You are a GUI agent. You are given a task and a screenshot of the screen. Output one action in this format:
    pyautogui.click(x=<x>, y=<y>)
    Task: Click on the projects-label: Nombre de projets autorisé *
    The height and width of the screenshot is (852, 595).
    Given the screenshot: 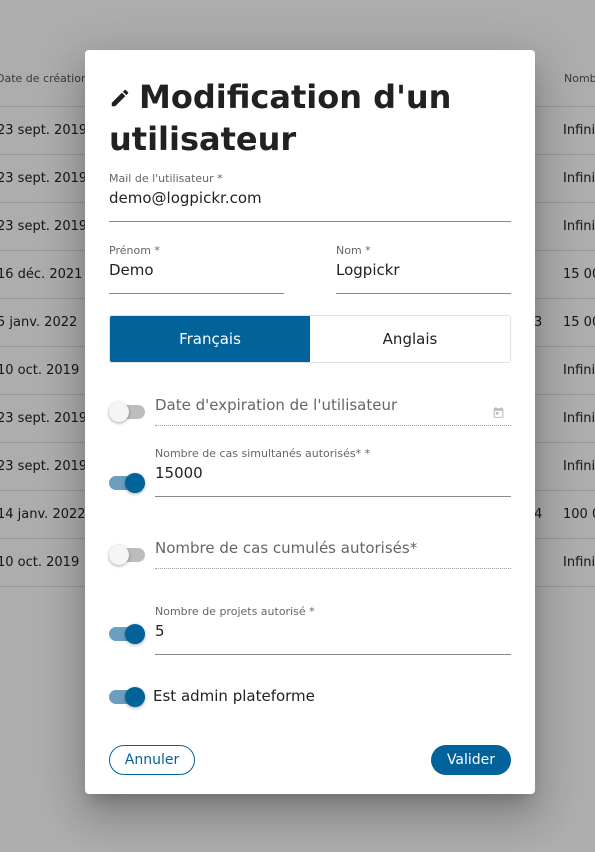 What is the action you would take?
    pyautogui.click(x=235, y=611)
    